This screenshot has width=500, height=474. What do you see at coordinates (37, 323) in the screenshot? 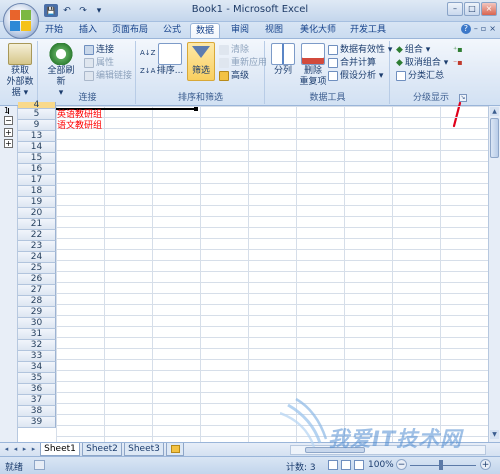
I see `row-header: 30` at bounding box center [37, 323].